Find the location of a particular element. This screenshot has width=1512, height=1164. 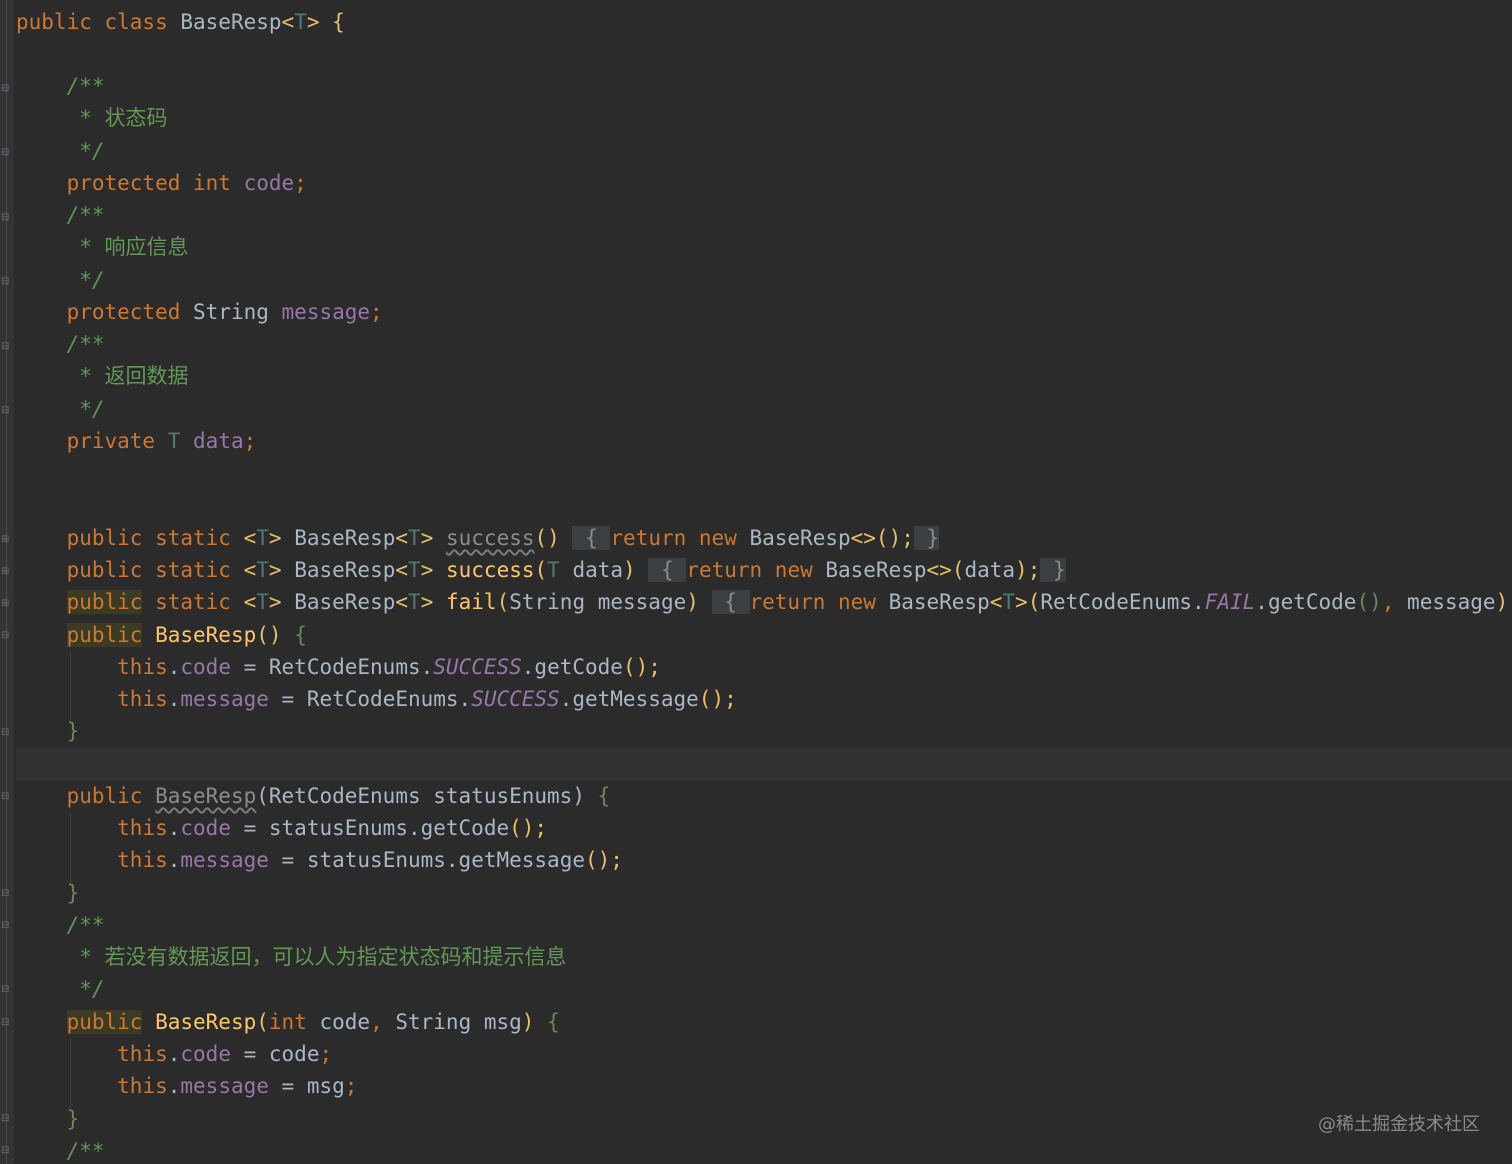

comment-text: 状态码 is located at coordinates (136, 118).